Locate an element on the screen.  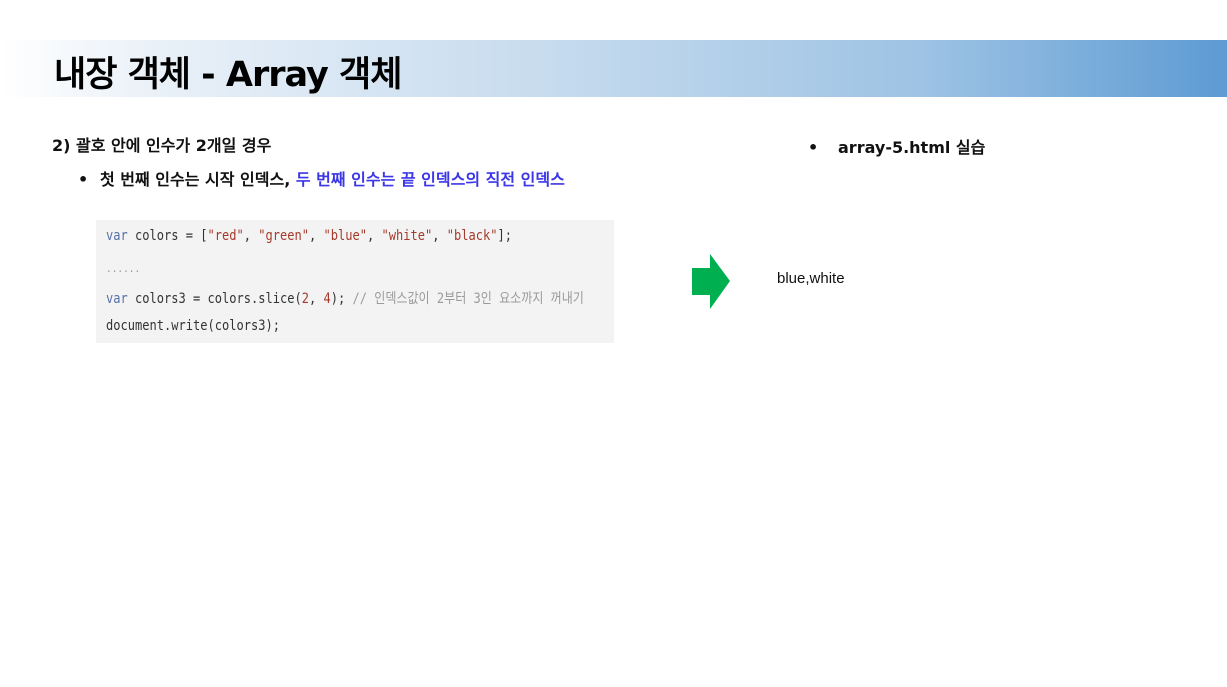
code-line-4: document.write(colors3); is located at coordinates (193, 326).